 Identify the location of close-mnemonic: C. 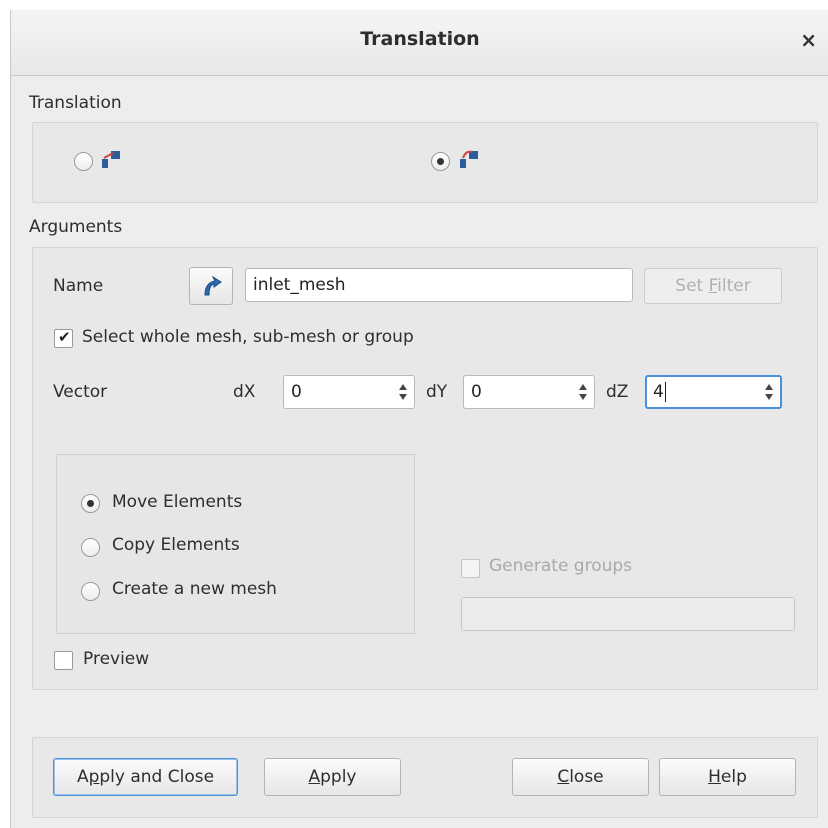
(563, 777).